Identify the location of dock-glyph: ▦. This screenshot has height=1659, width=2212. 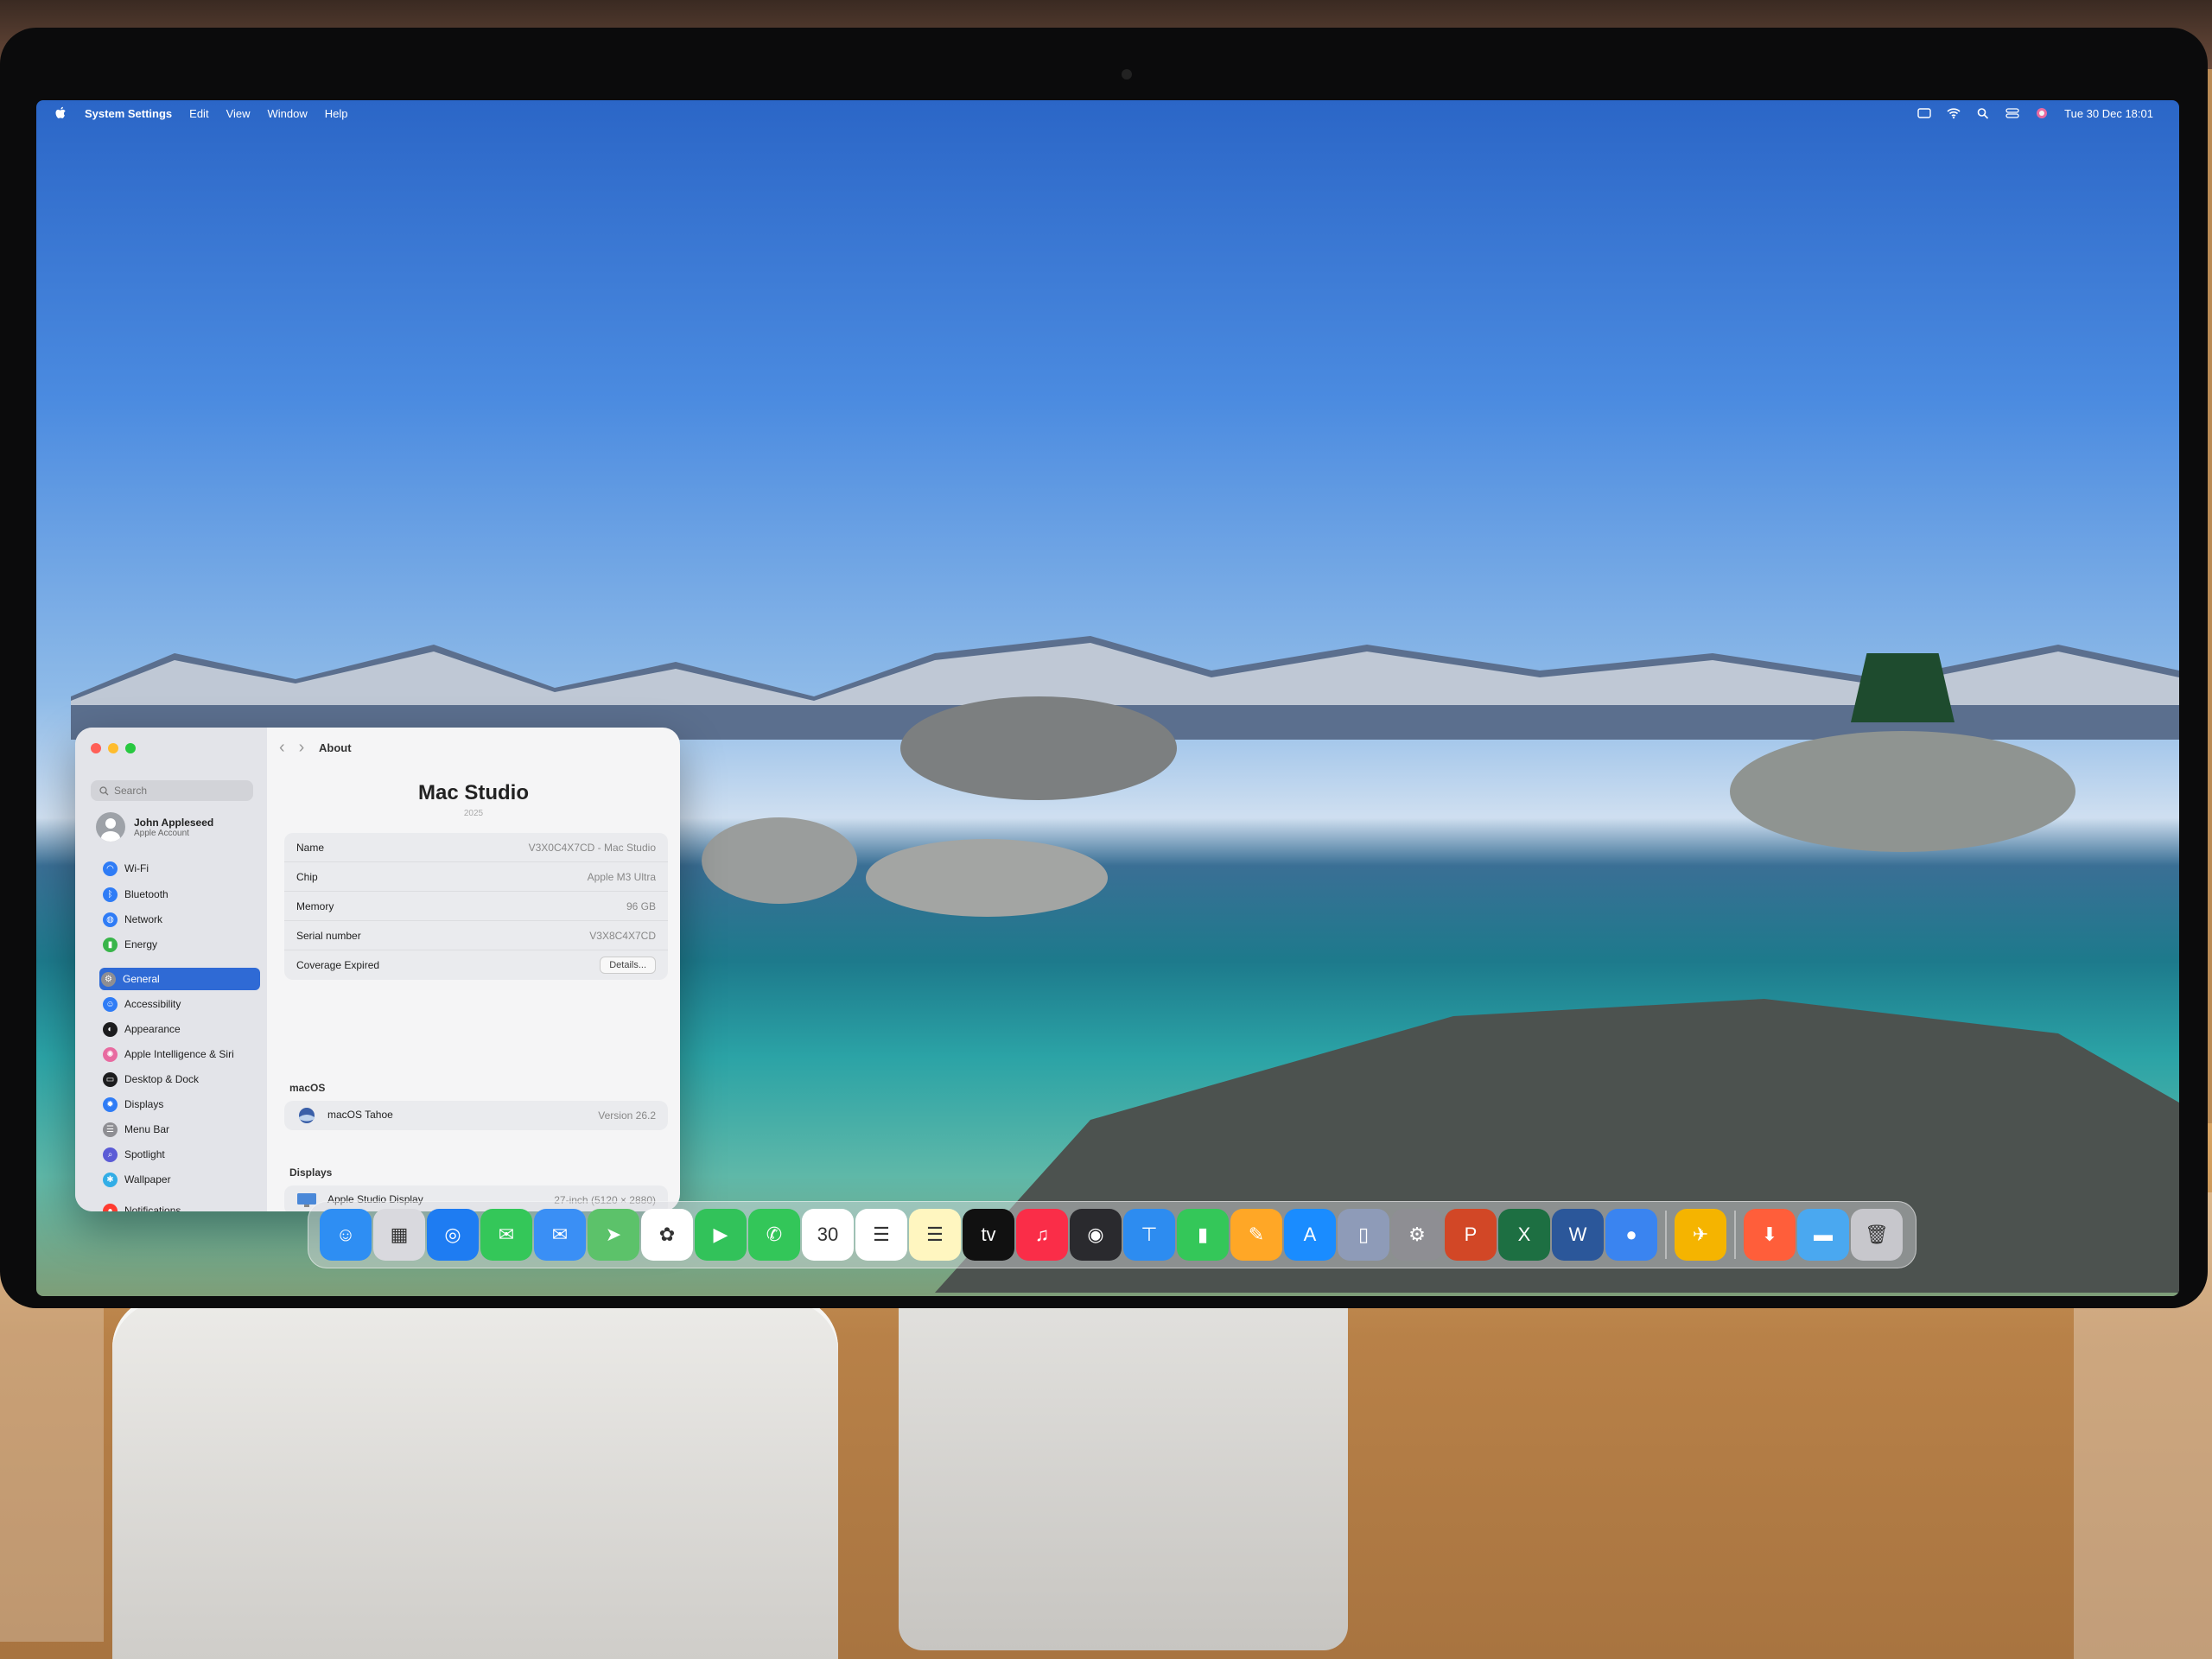
(399, 1234).